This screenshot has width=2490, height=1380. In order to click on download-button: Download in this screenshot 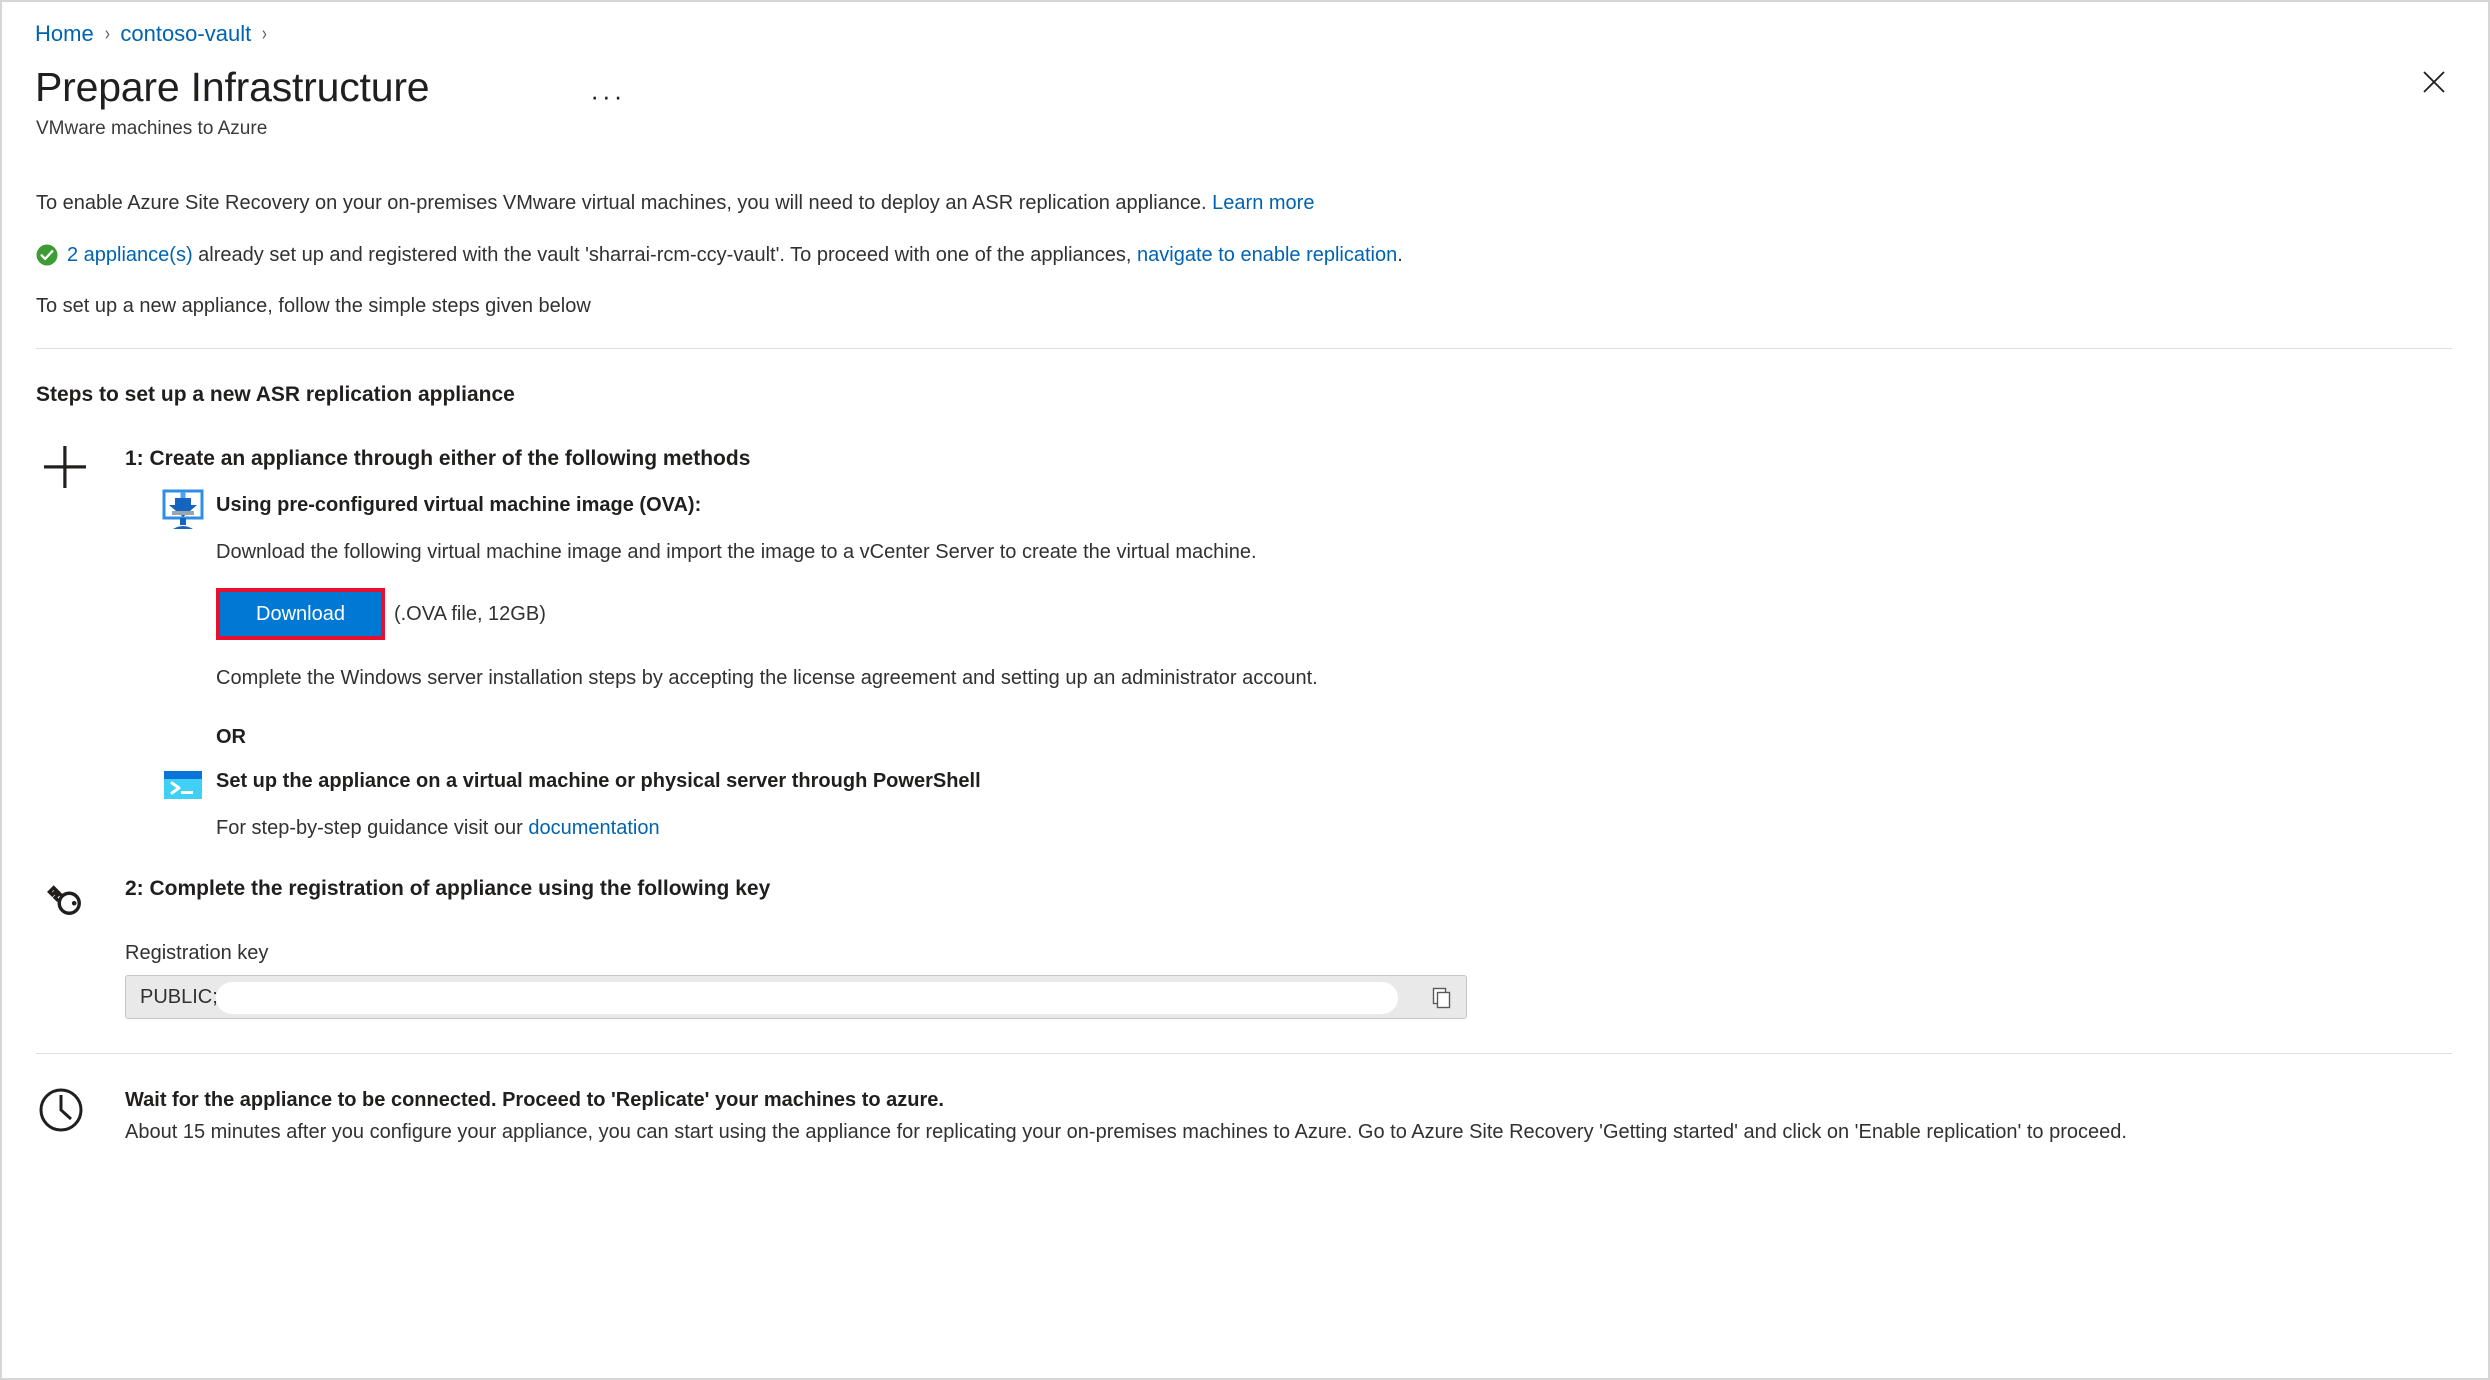, I will do `click(300, 614)`.